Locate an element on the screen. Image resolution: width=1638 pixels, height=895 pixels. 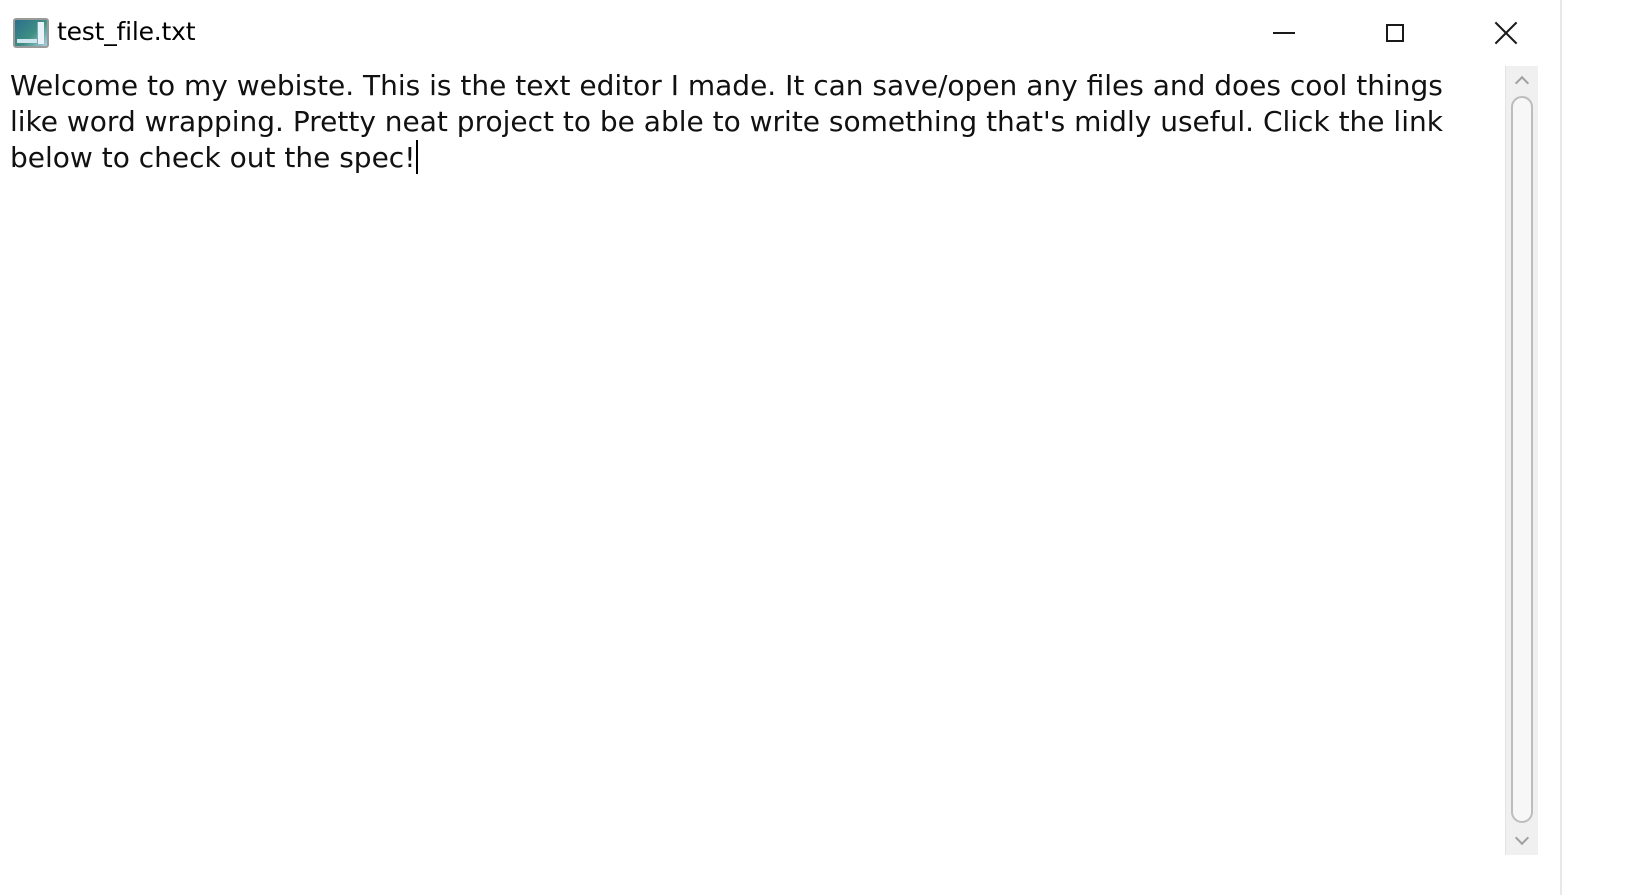
maximize-icon is located at coordinates (1394, 33).